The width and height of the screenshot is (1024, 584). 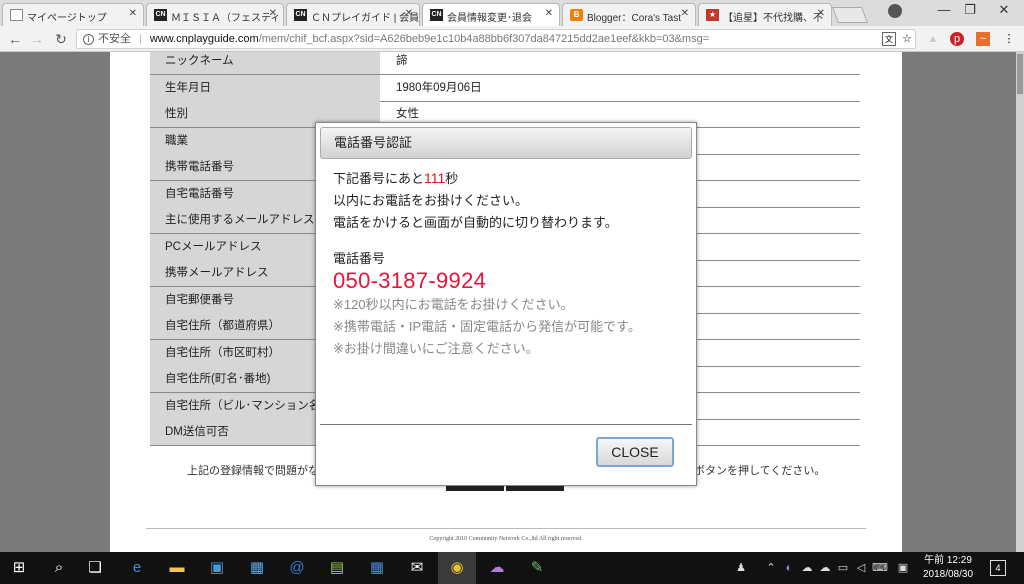 What do you see at coordinates (635, 452) in the screenshot?
I see `close-button: CLOSE` at bounding box center [635, 452].